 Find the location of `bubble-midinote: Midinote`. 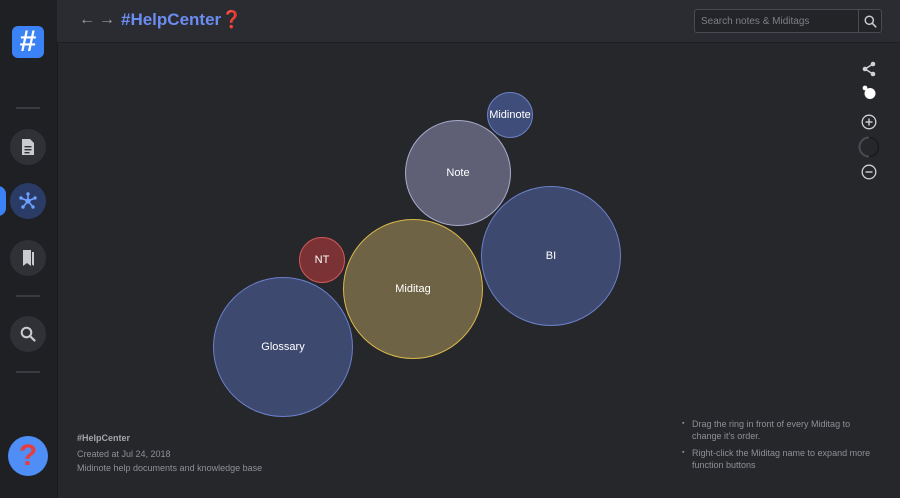

bubble-midinote: Midinote is located at coordinates (510, 115).